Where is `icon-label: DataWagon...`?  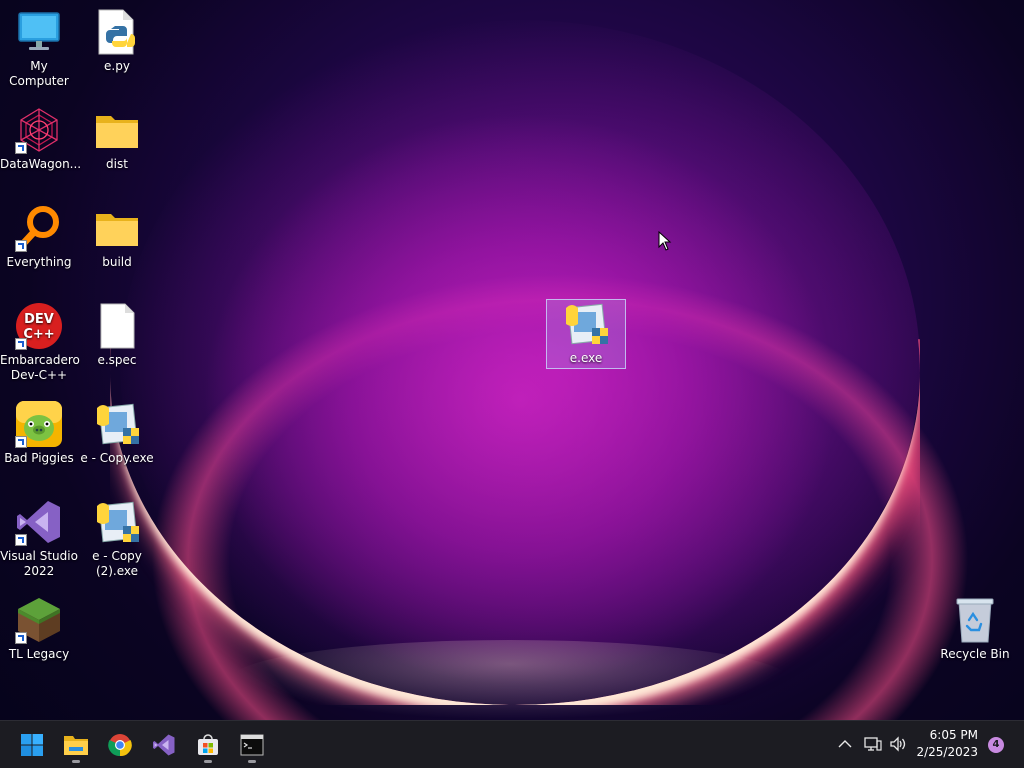
icon-label: DataWagon... is located at coordinates (41, 164).